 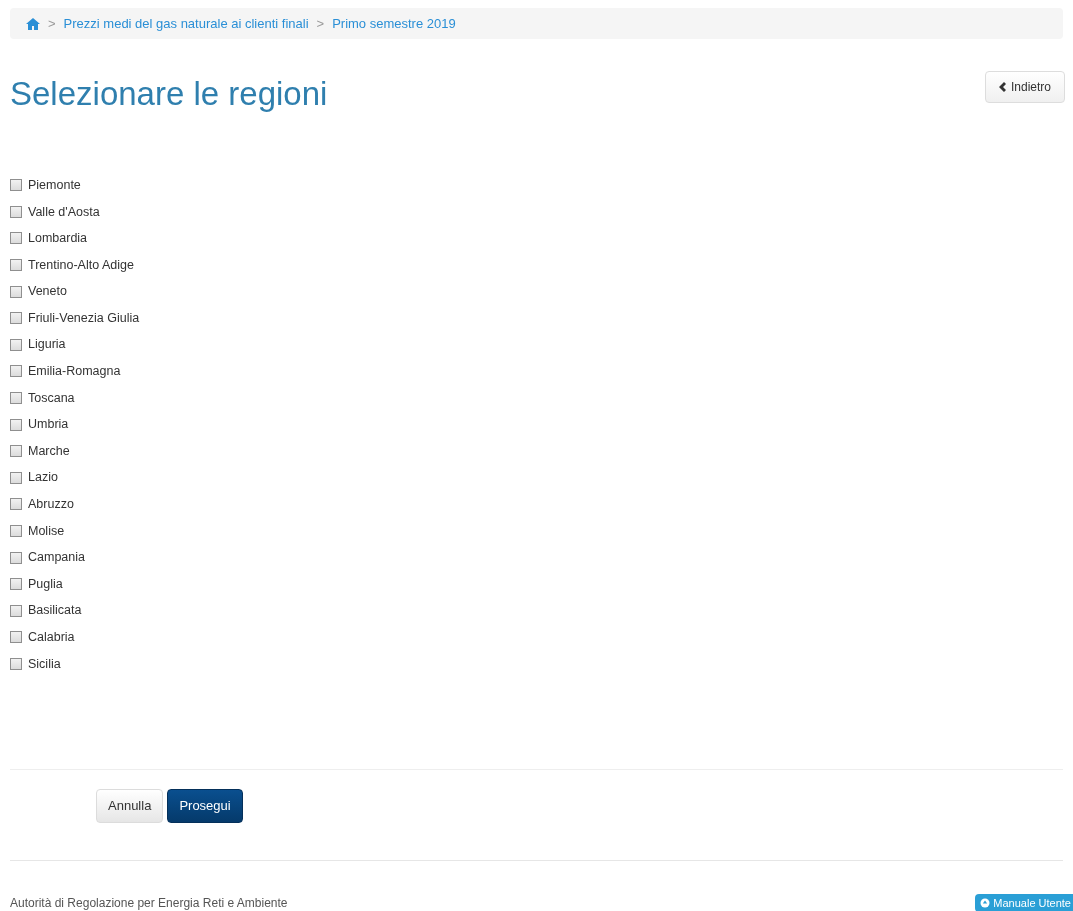 I want to click on region-label: Campania, so click(x=56, y=558).